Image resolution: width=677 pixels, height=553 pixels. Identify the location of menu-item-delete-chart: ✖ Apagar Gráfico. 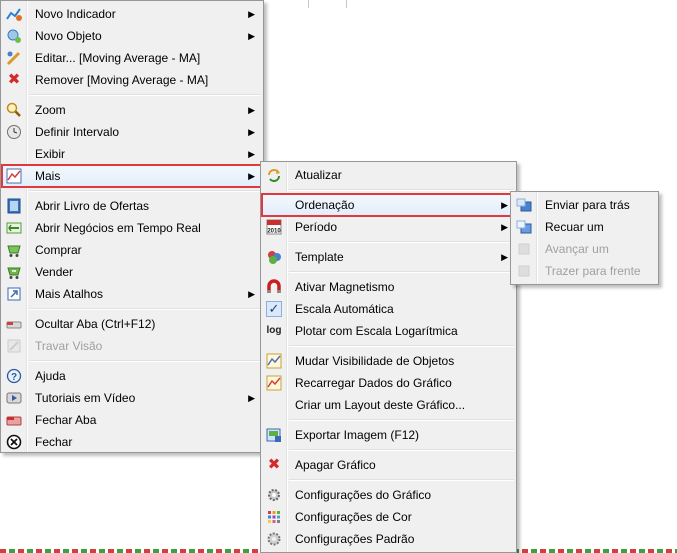
(388, 465).